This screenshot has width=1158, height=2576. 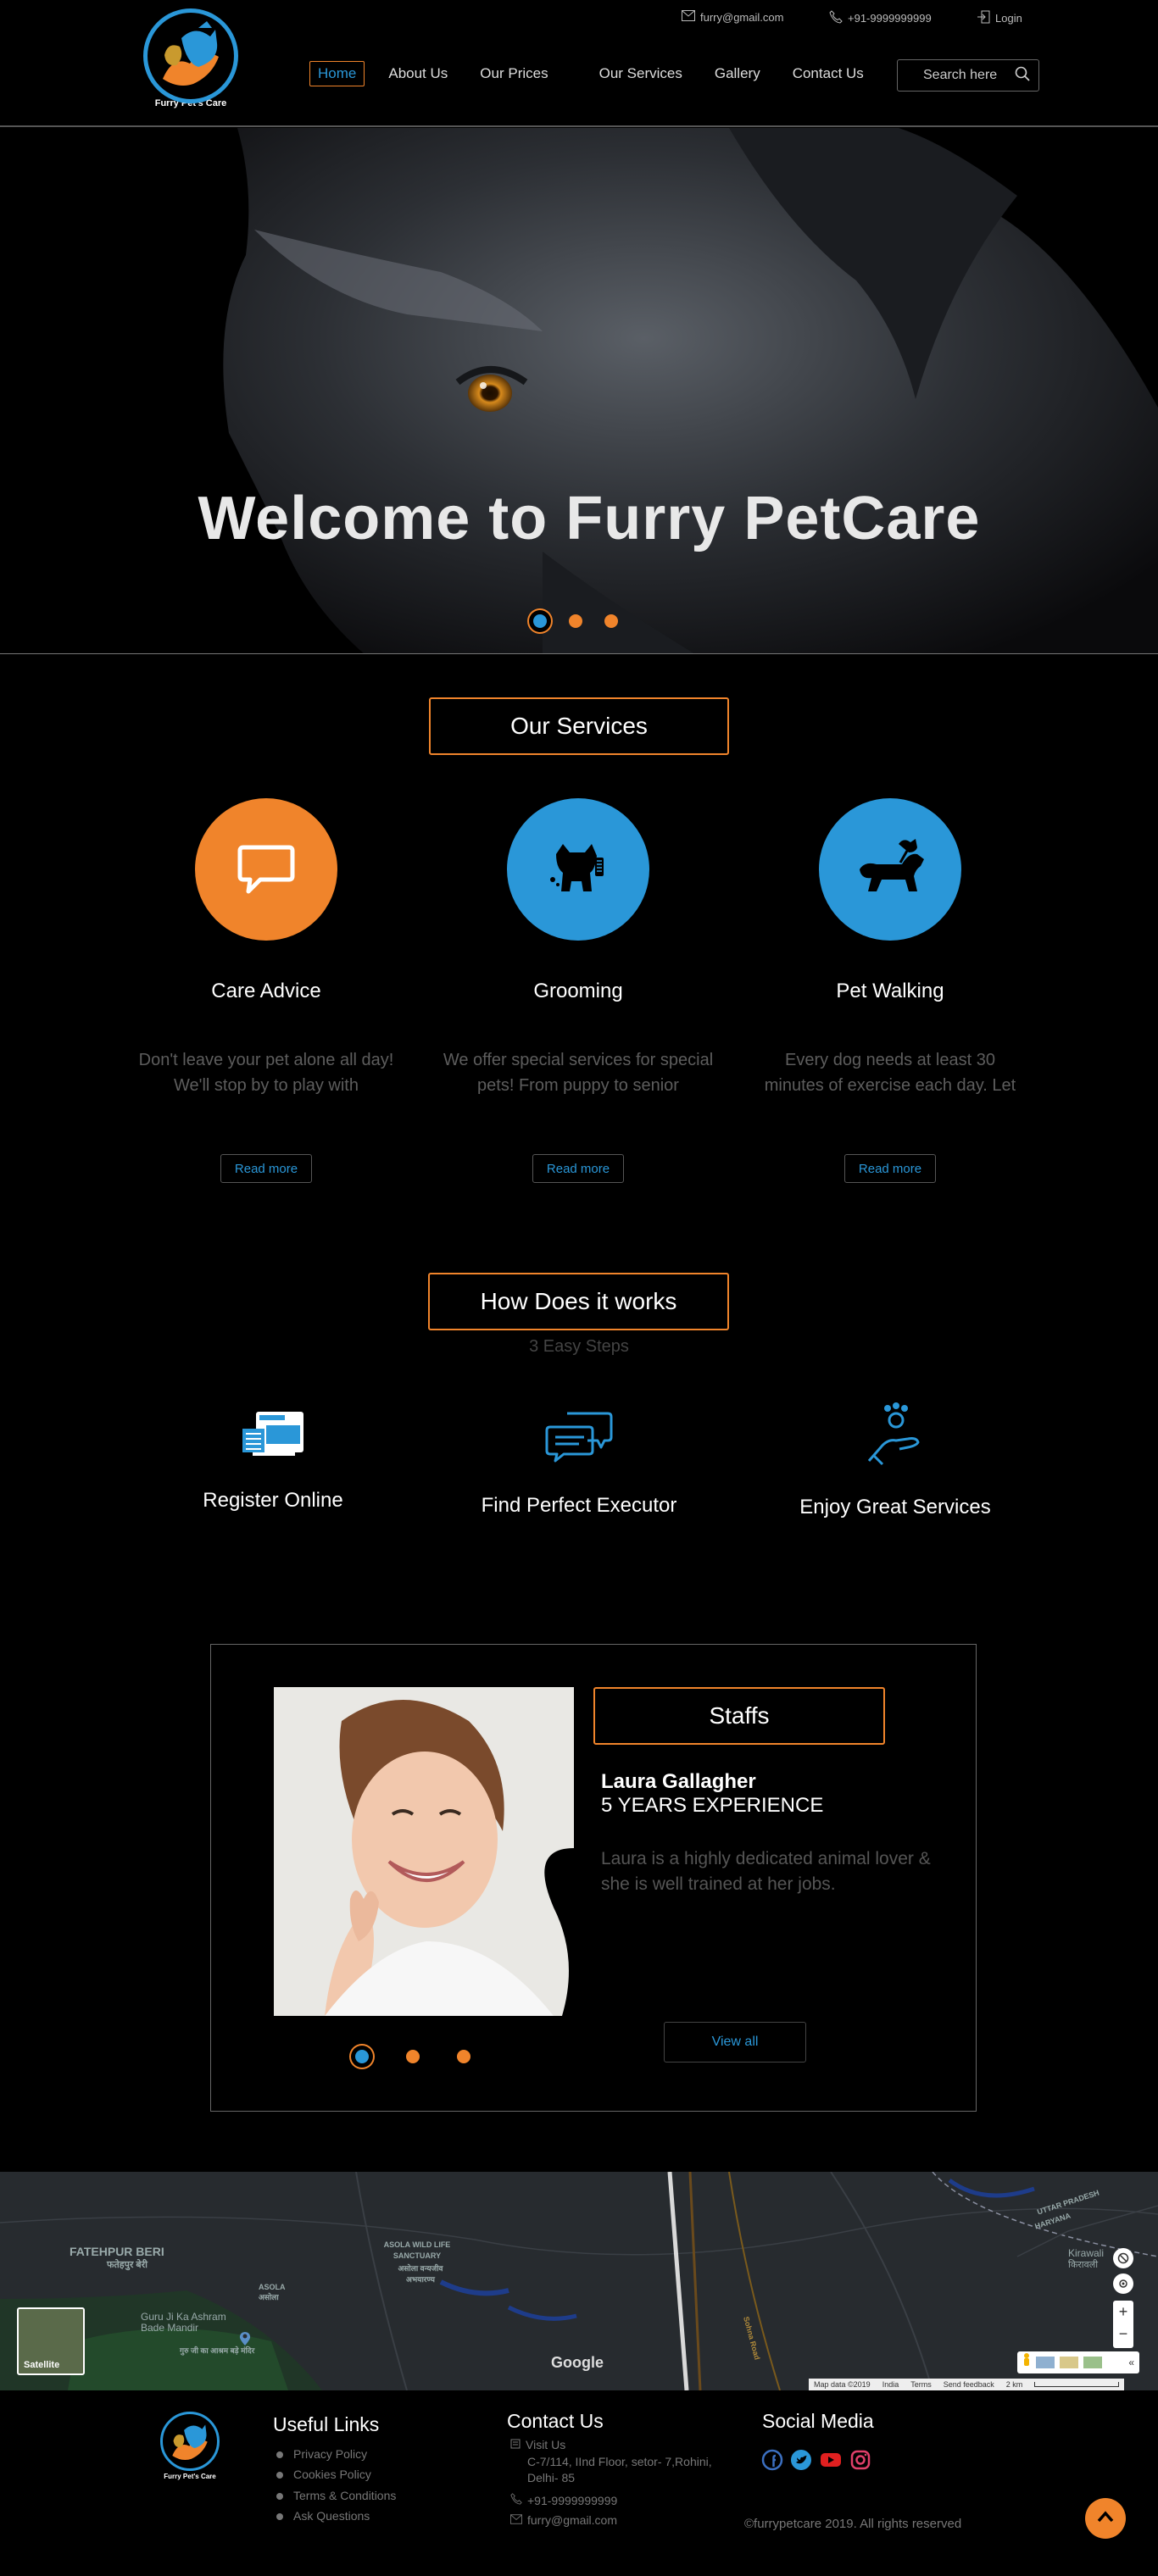 I want to click on staff-carousel-dots, so click(x=412, y=2056).